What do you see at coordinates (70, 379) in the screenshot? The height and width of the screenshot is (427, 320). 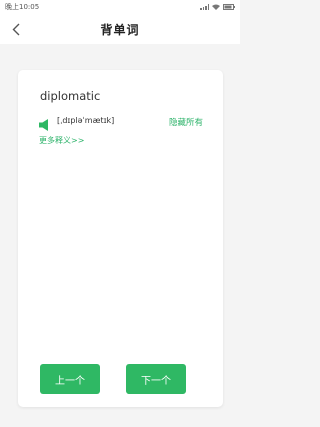 I see `previous-button: 上一个` at bounding box center [70, 379].